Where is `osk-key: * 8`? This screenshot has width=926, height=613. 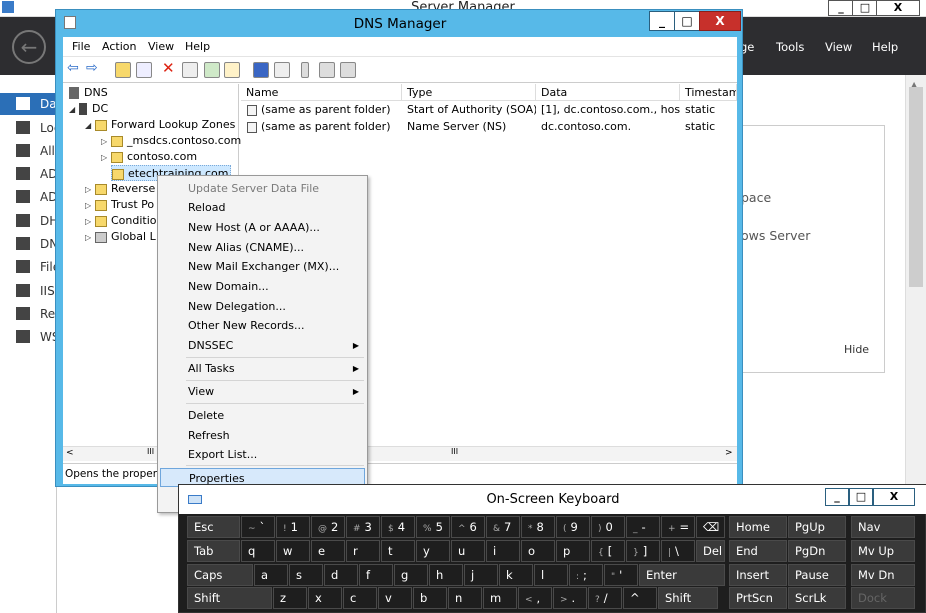 osk-key: * 8 is located at coordinates (538, 527).